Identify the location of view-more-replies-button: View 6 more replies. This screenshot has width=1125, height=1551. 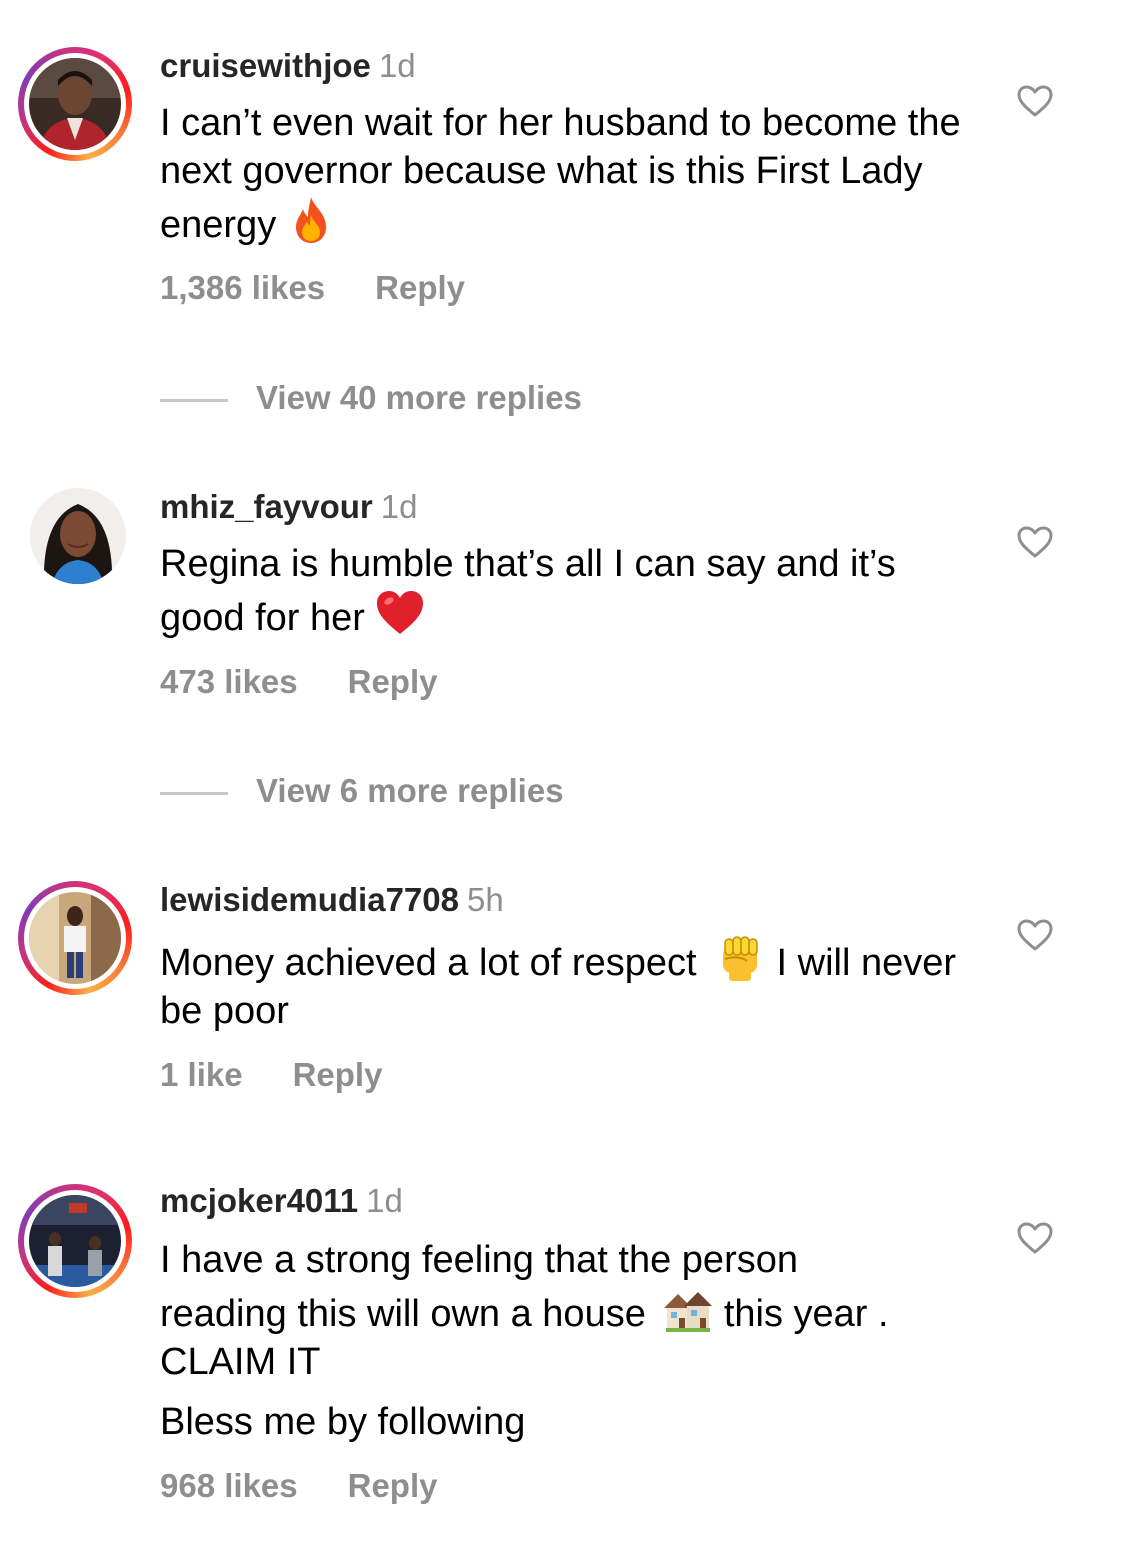
(362, 791).